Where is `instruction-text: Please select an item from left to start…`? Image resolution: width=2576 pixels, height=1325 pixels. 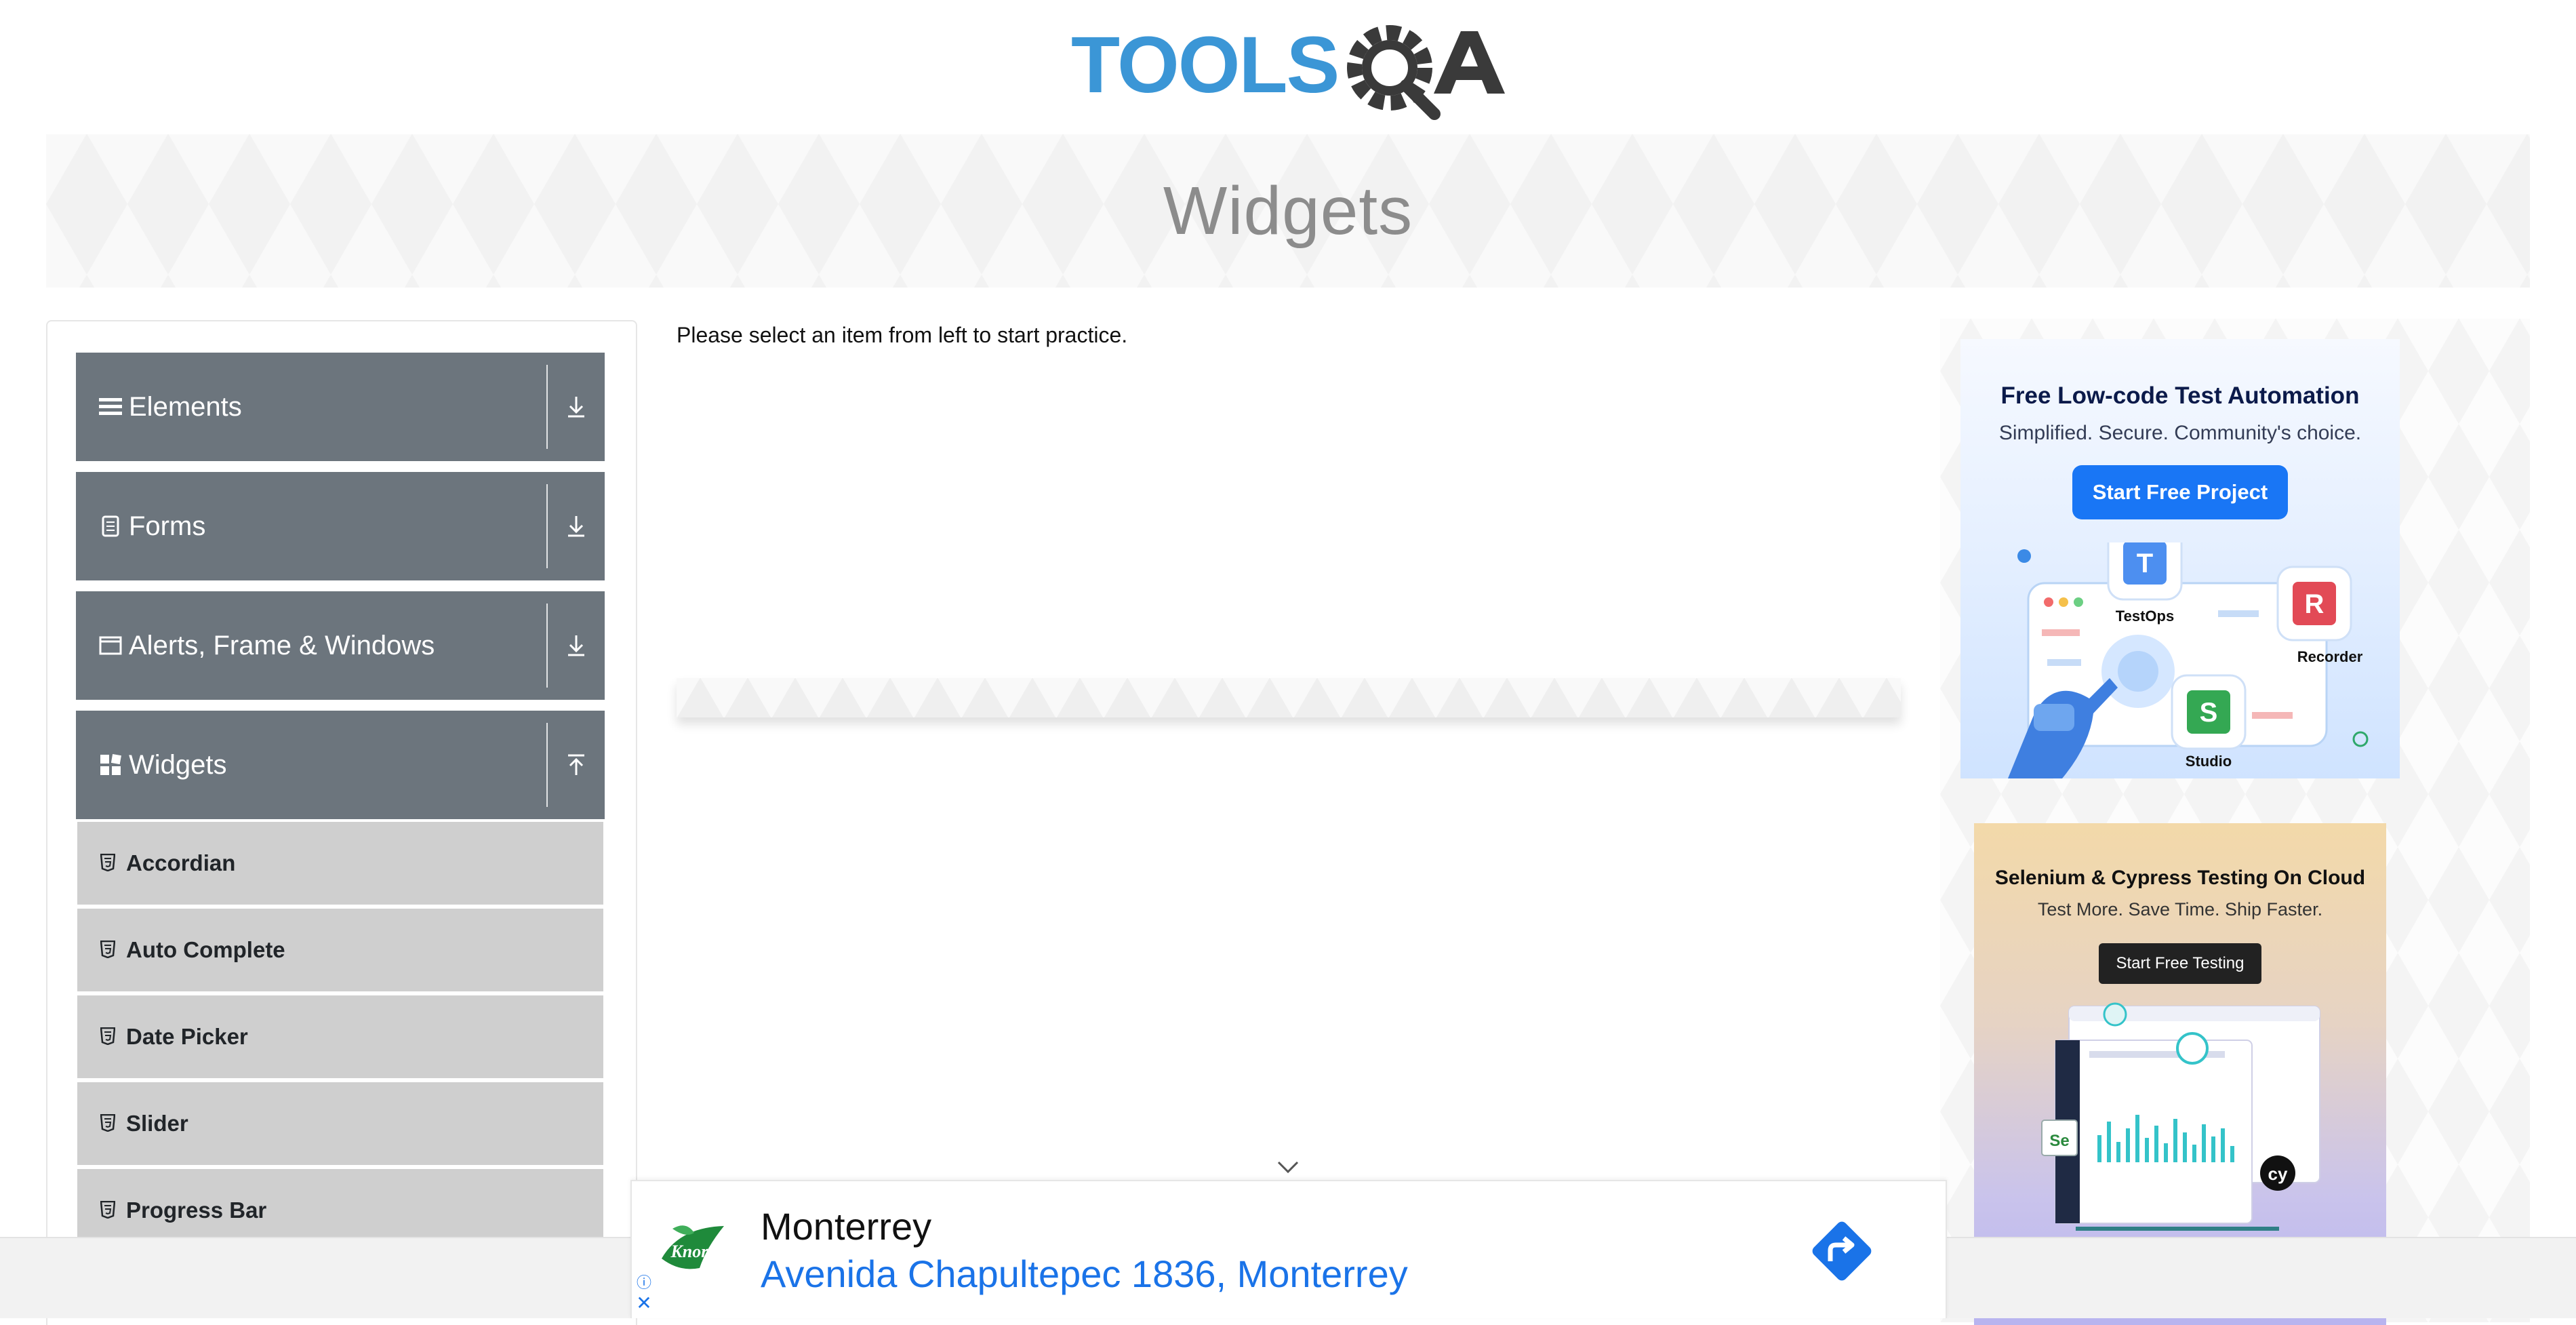
instruction-text: Please select an item from left to start… is located at coordinates (902, 335).